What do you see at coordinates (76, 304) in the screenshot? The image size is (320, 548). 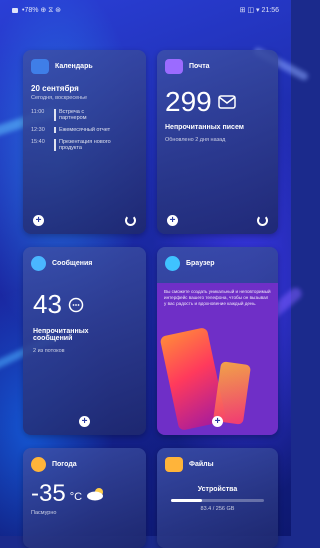 I see `chat-bubble-icon` at bounding box center [76, 304].